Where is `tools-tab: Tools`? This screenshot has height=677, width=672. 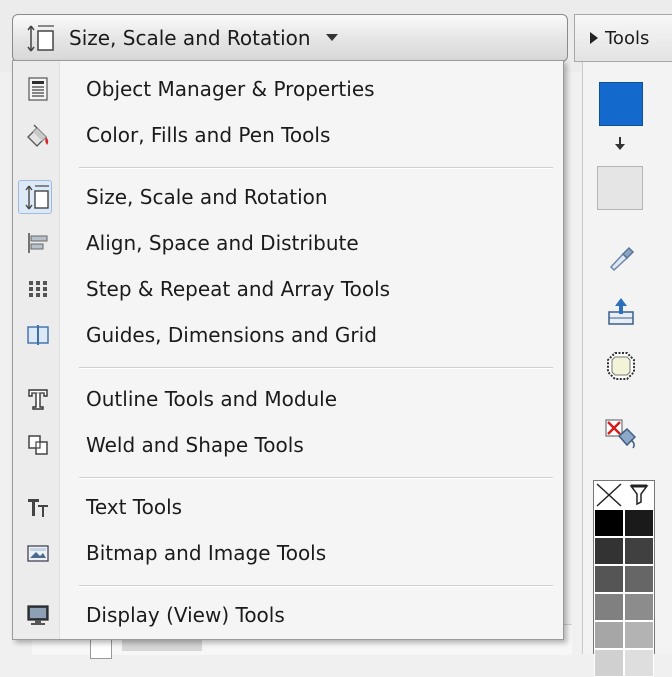
tools-tab: Tools is located at coordinates (623, 38).